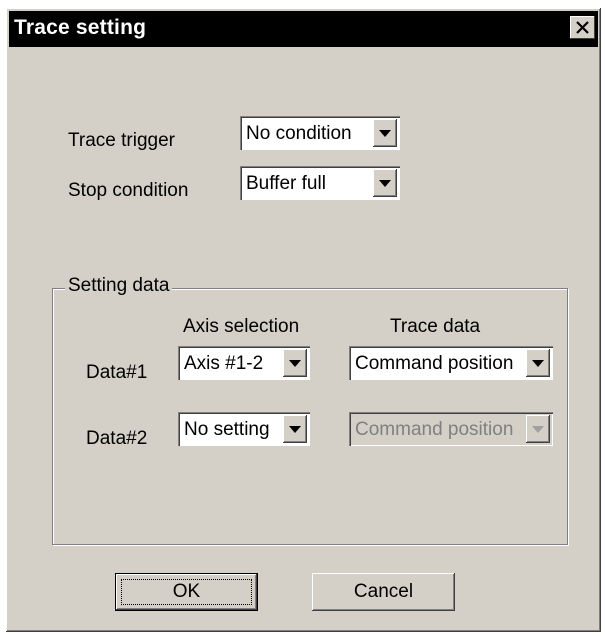  What do you see at coordinates (434, 363) in the screenshot?
I see `data1-trace-value: Command position` at bounding box center [434, 363].